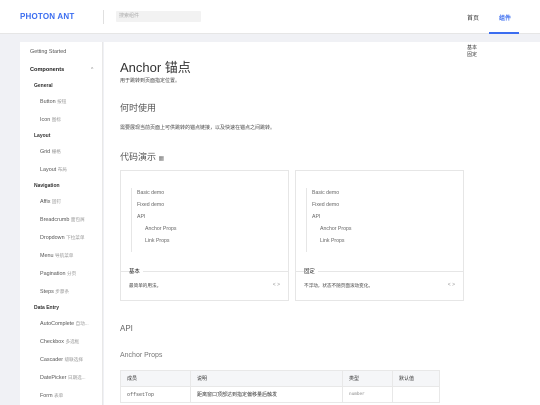  Describe the element at coordinates (48, 52) in the screenshot. I see `sidebar-item-getting-started: Getting Started` at that location.